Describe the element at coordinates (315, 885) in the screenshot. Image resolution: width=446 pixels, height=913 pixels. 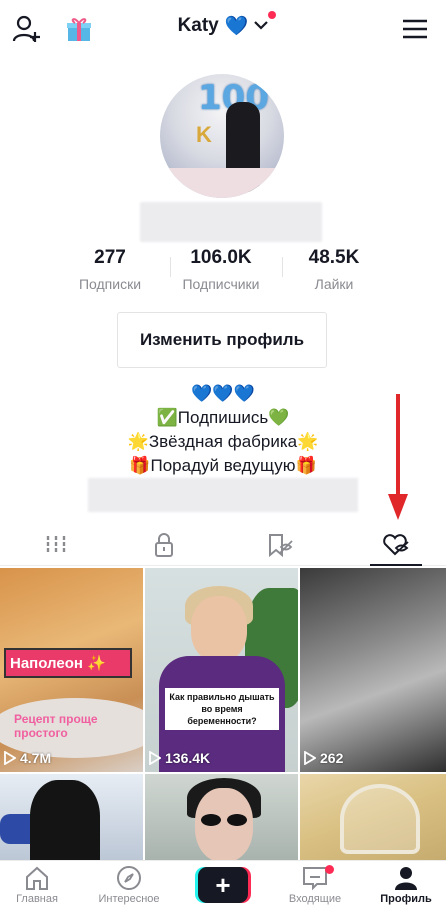
I see `nav-inbox: Входящие` at that location.